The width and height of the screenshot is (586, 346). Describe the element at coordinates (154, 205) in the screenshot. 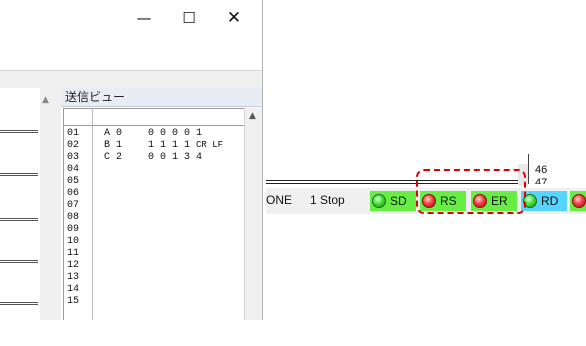

I see `table-row: 07` at that location.